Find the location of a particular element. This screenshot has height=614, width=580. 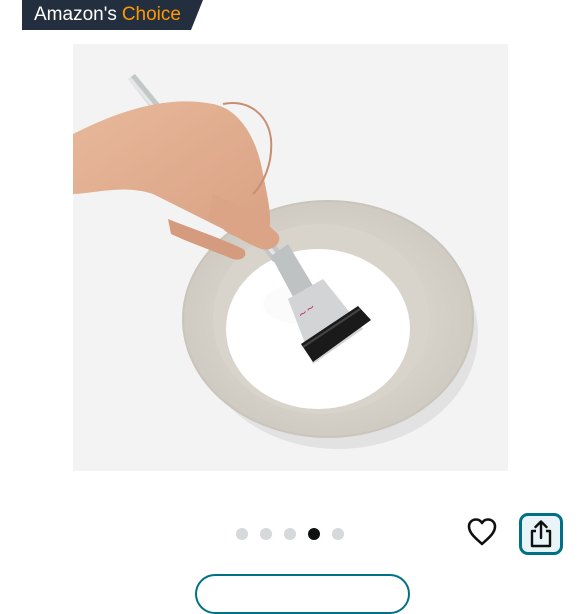

share-button is located at coordinates (541, 534).